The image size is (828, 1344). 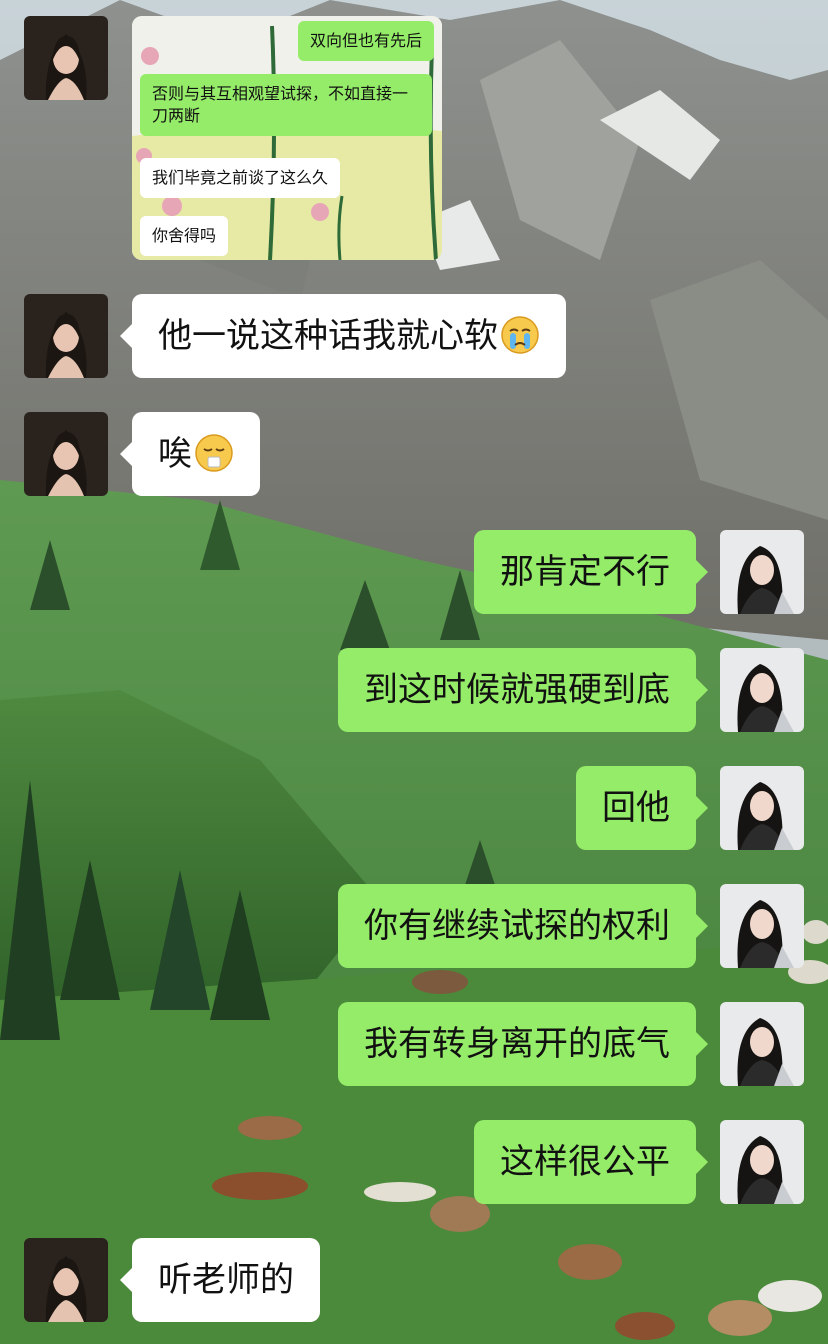 What do you see at coordinates (585, 1162) in the screenshot?
I see `message-text: 这样很公平` at bounding box center [585, 1162].